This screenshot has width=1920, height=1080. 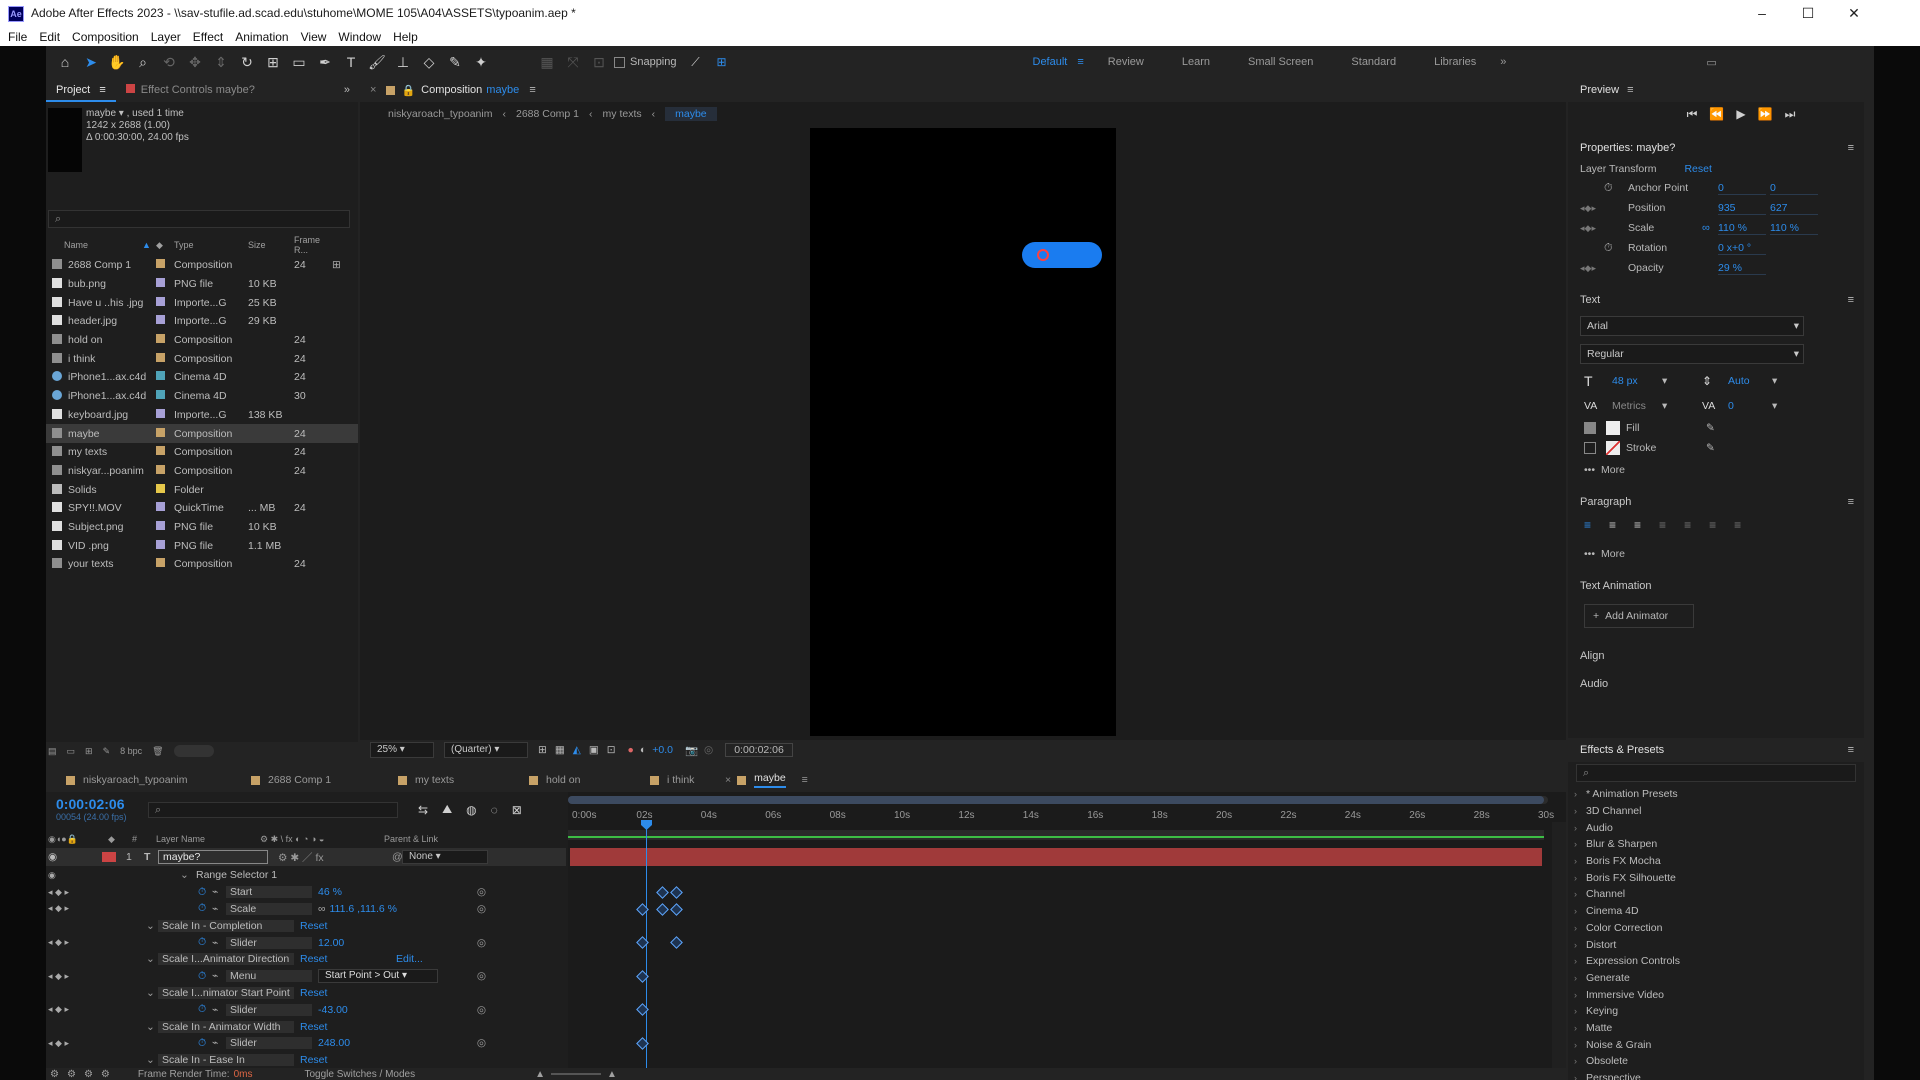 I want to click on roto-brush-icon: ✎, so click(x=455, y=62).